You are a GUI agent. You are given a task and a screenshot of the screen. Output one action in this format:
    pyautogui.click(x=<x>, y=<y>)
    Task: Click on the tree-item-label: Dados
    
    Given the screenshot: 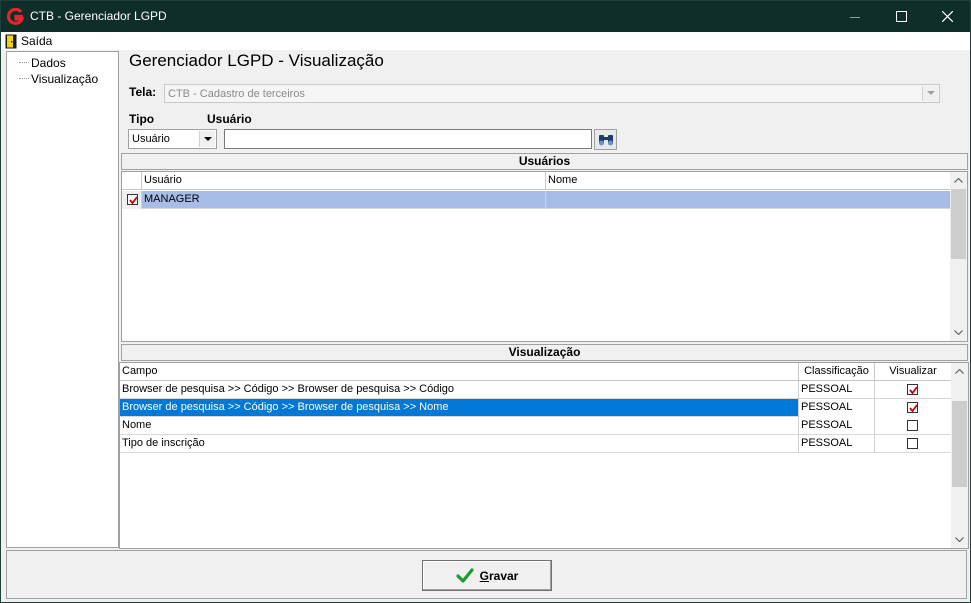 What is the action you would take?
    pyautogui.click(x=48, y=62)
    